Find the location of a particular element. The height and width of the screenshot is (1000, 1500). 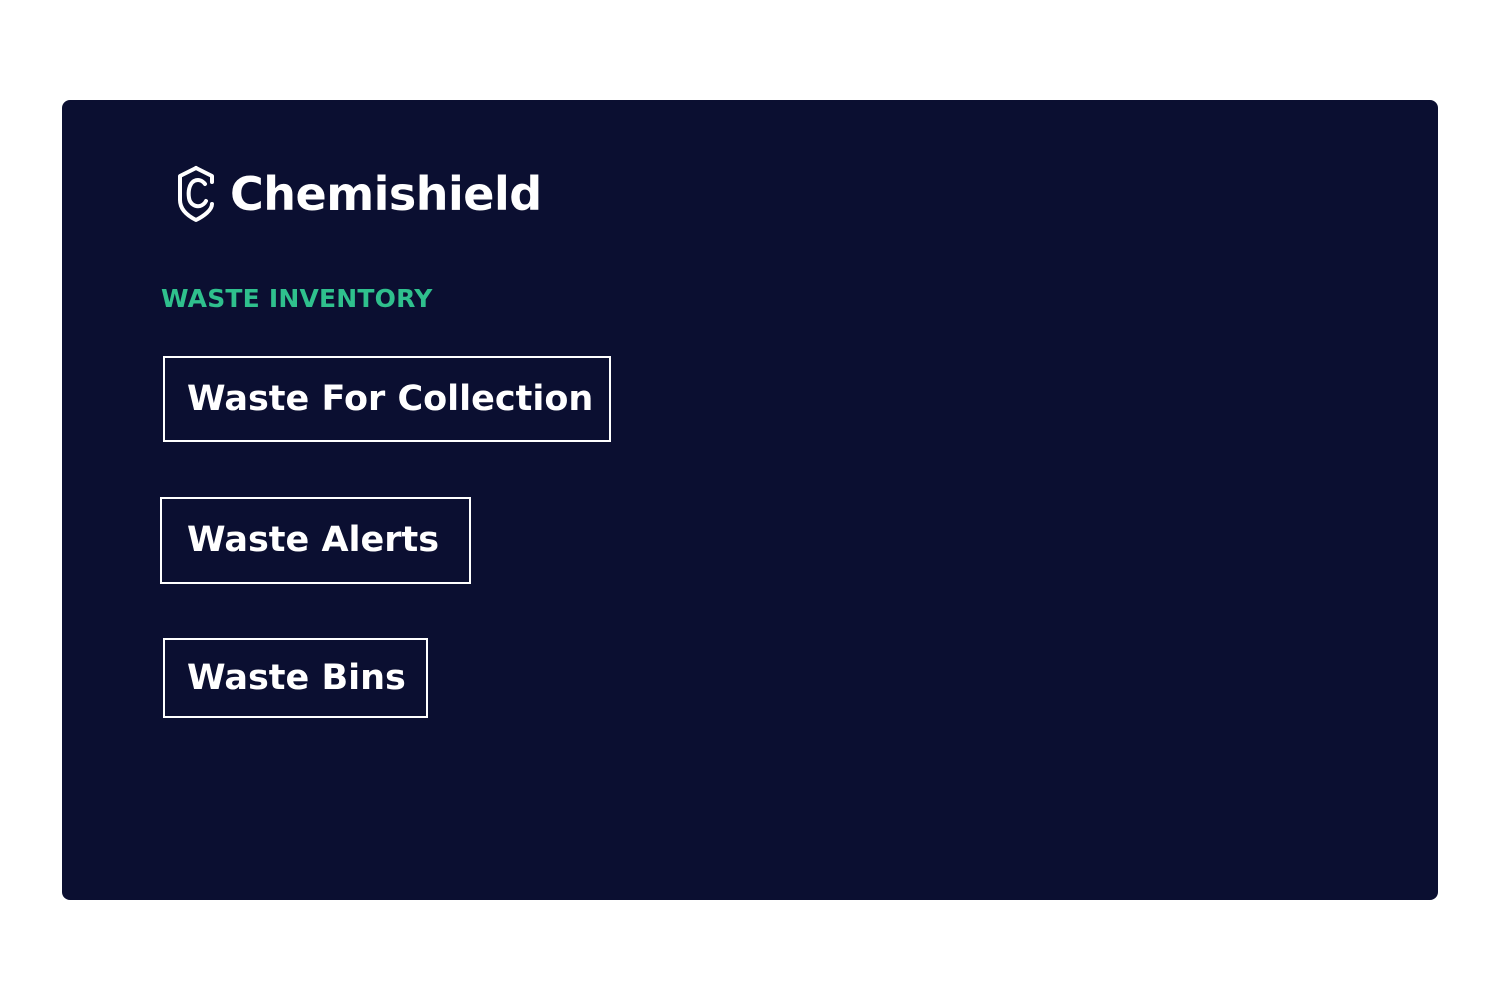

waste-bins-button: Waste Bins is located at coordinates (295, 678).